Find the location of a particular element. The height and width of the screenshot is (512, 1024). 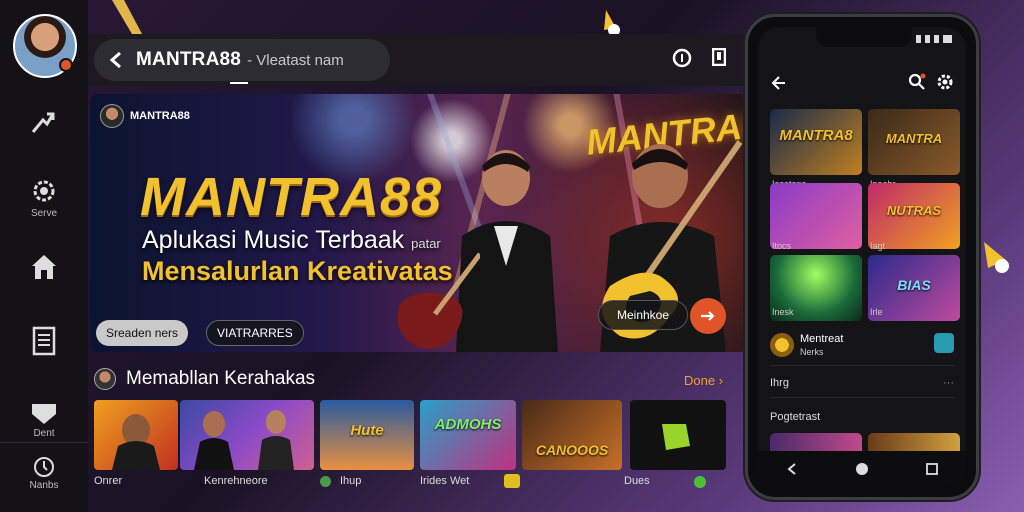

title-pill: MANTRA88 - Vleatast nam is located at coordinates (242, 60).